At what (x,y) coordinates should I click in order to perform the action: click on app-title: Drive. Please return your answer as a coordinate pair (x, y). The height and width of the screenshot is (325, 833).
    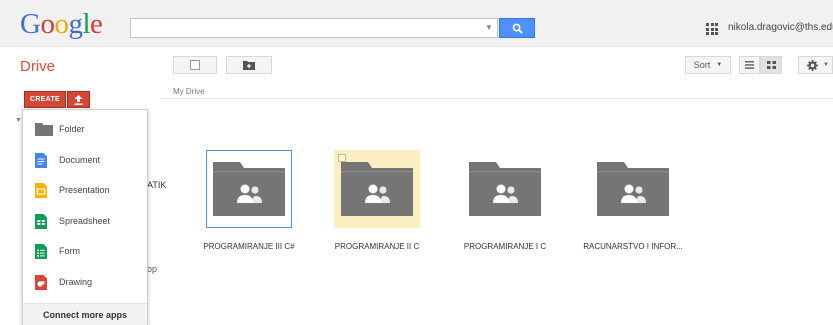
    Looking at the image, I should click on (37, 66).